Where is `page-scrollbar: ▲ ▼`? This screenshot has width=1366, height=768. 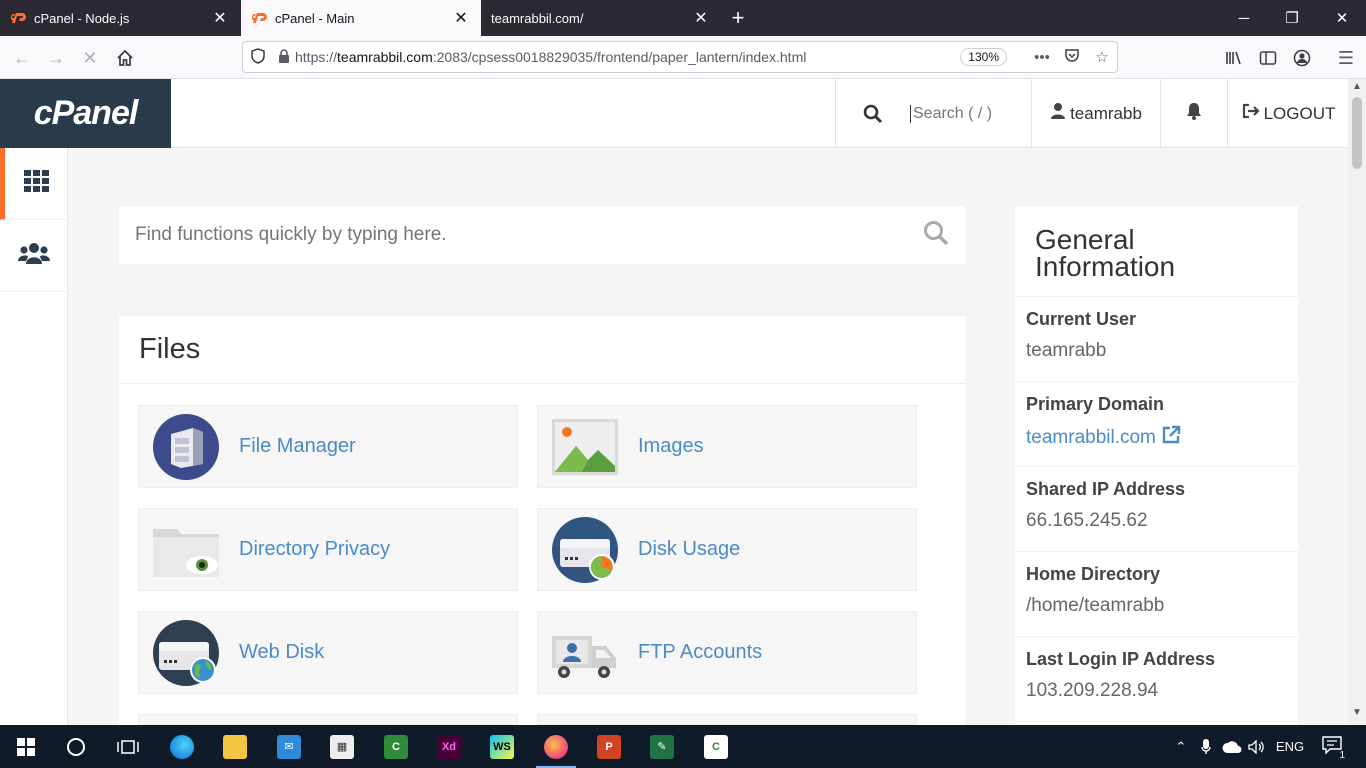 page-scrollbar: ▲ ▼ is located at coordinates (1357, 402).